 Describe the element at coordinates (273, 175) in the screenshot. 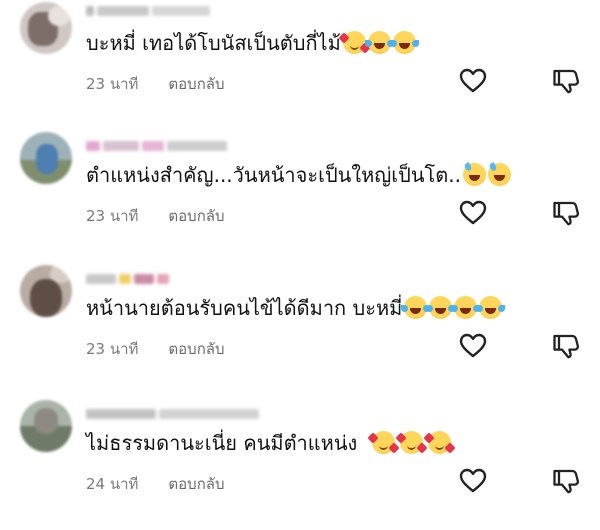

I see `comment-text-content: ตำแหน่งสำคัญ...วันหน้าจะเป็นใหญ่เป็นโต..` at that location.